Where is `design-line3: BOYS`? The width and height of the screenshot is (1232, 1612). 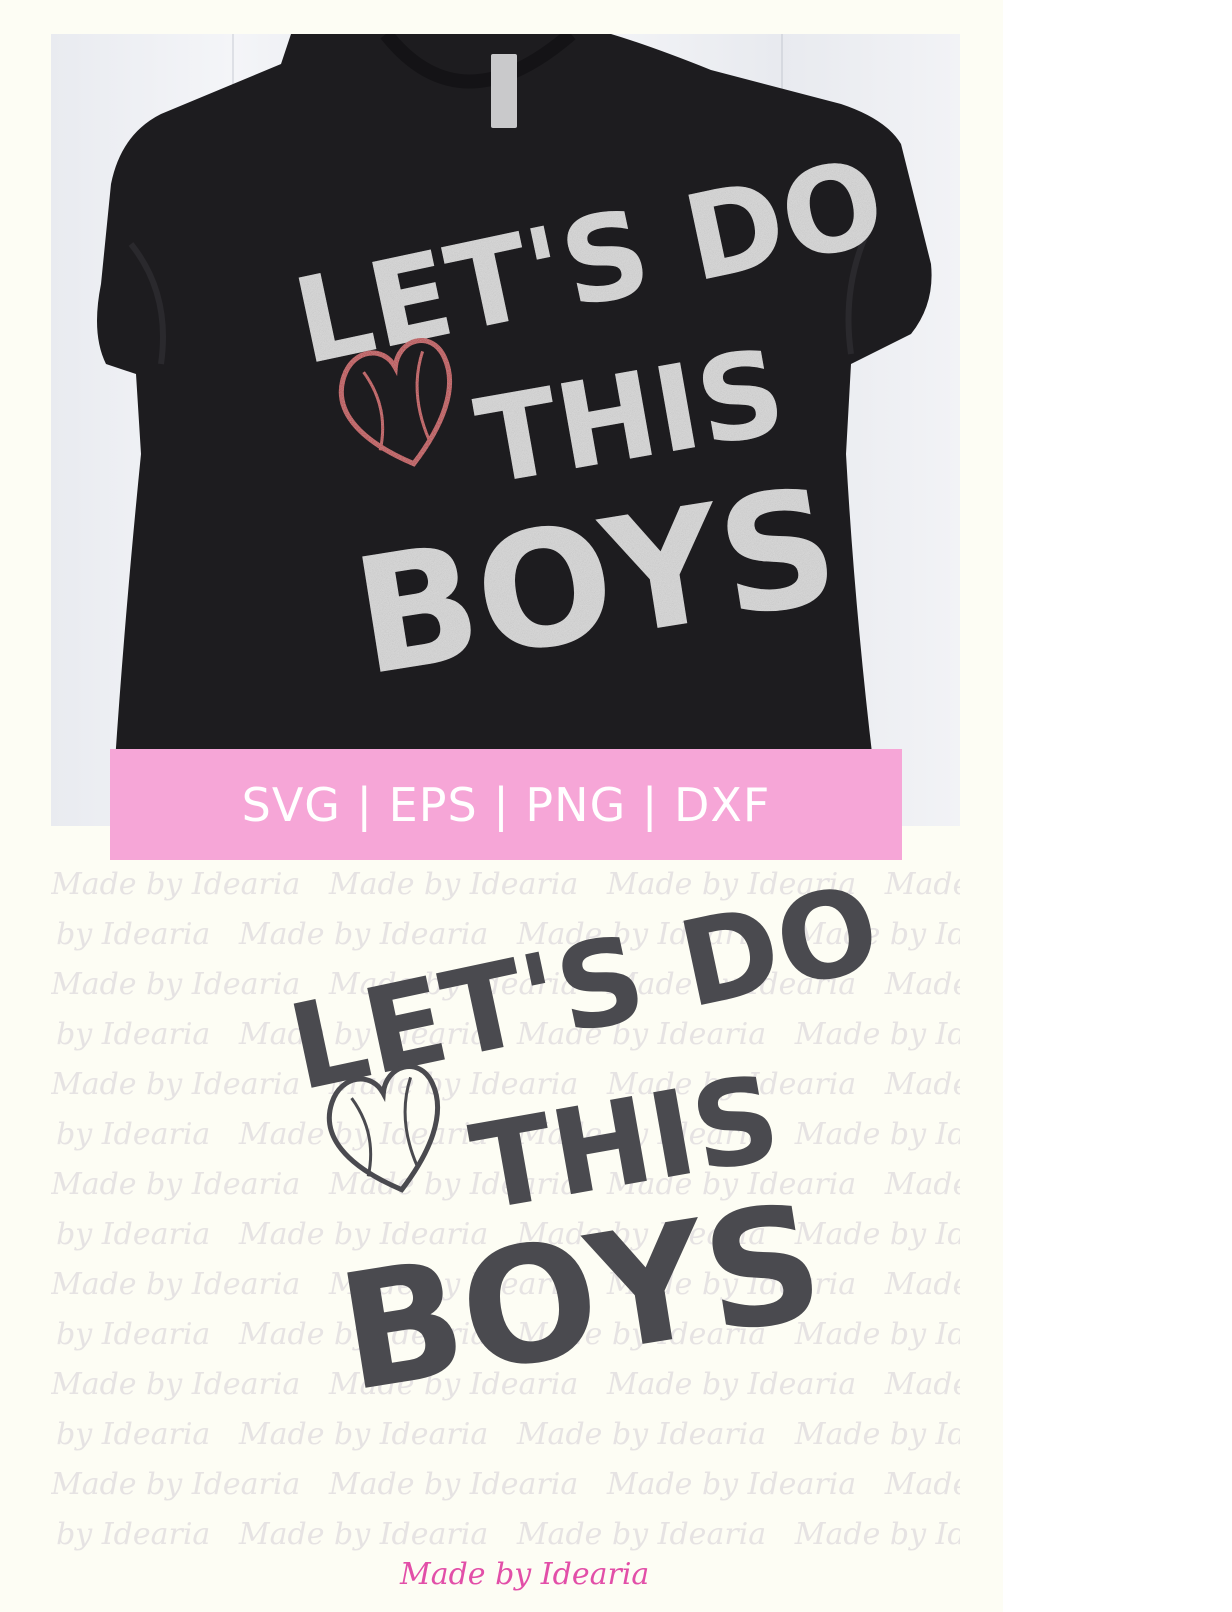 design-line3: BOYS is located at coordinates (581, 1297).